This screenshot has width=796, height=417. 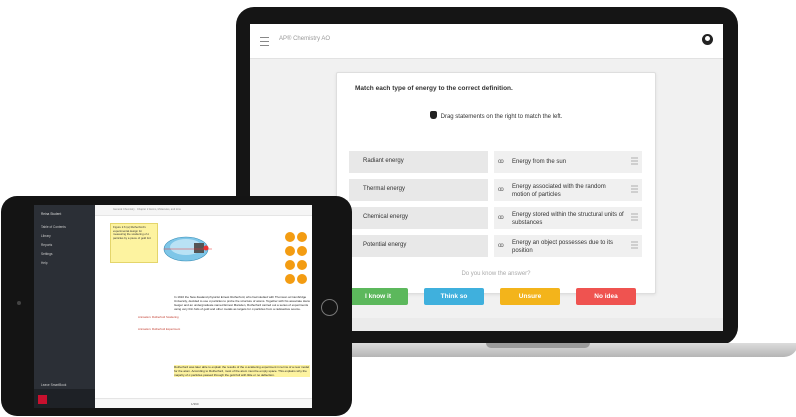 What do you see at coordinates (203, 403) in the screenshot?
I see `document-footer: 1/390` at bounding box center [203, 403].